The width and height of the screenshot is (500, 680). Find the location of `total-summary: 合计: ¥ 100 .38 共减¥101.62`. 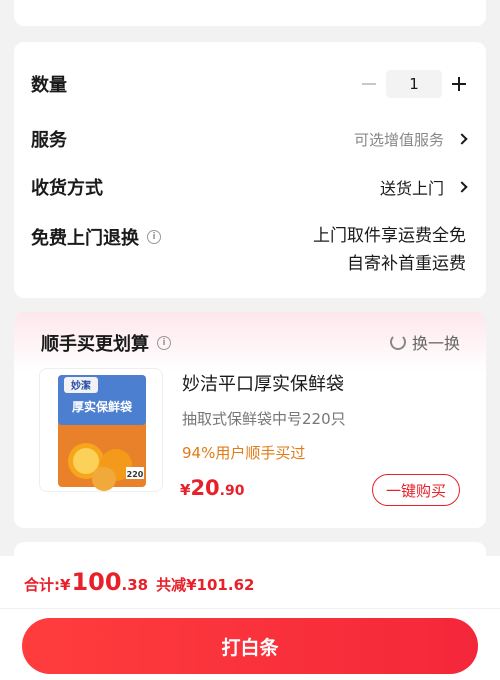

total-summary: 合计: ¥ 100 .38 共减¥101.62 is located at coordinates (139, 582).